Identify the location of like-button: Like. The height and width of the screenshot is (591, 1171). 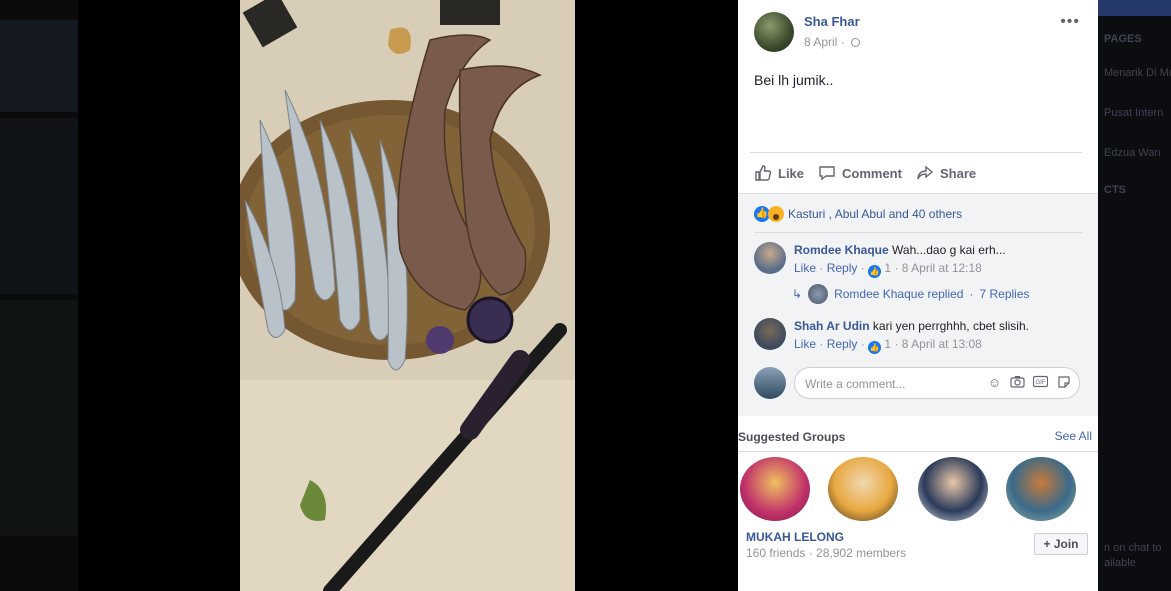
(779, 173).